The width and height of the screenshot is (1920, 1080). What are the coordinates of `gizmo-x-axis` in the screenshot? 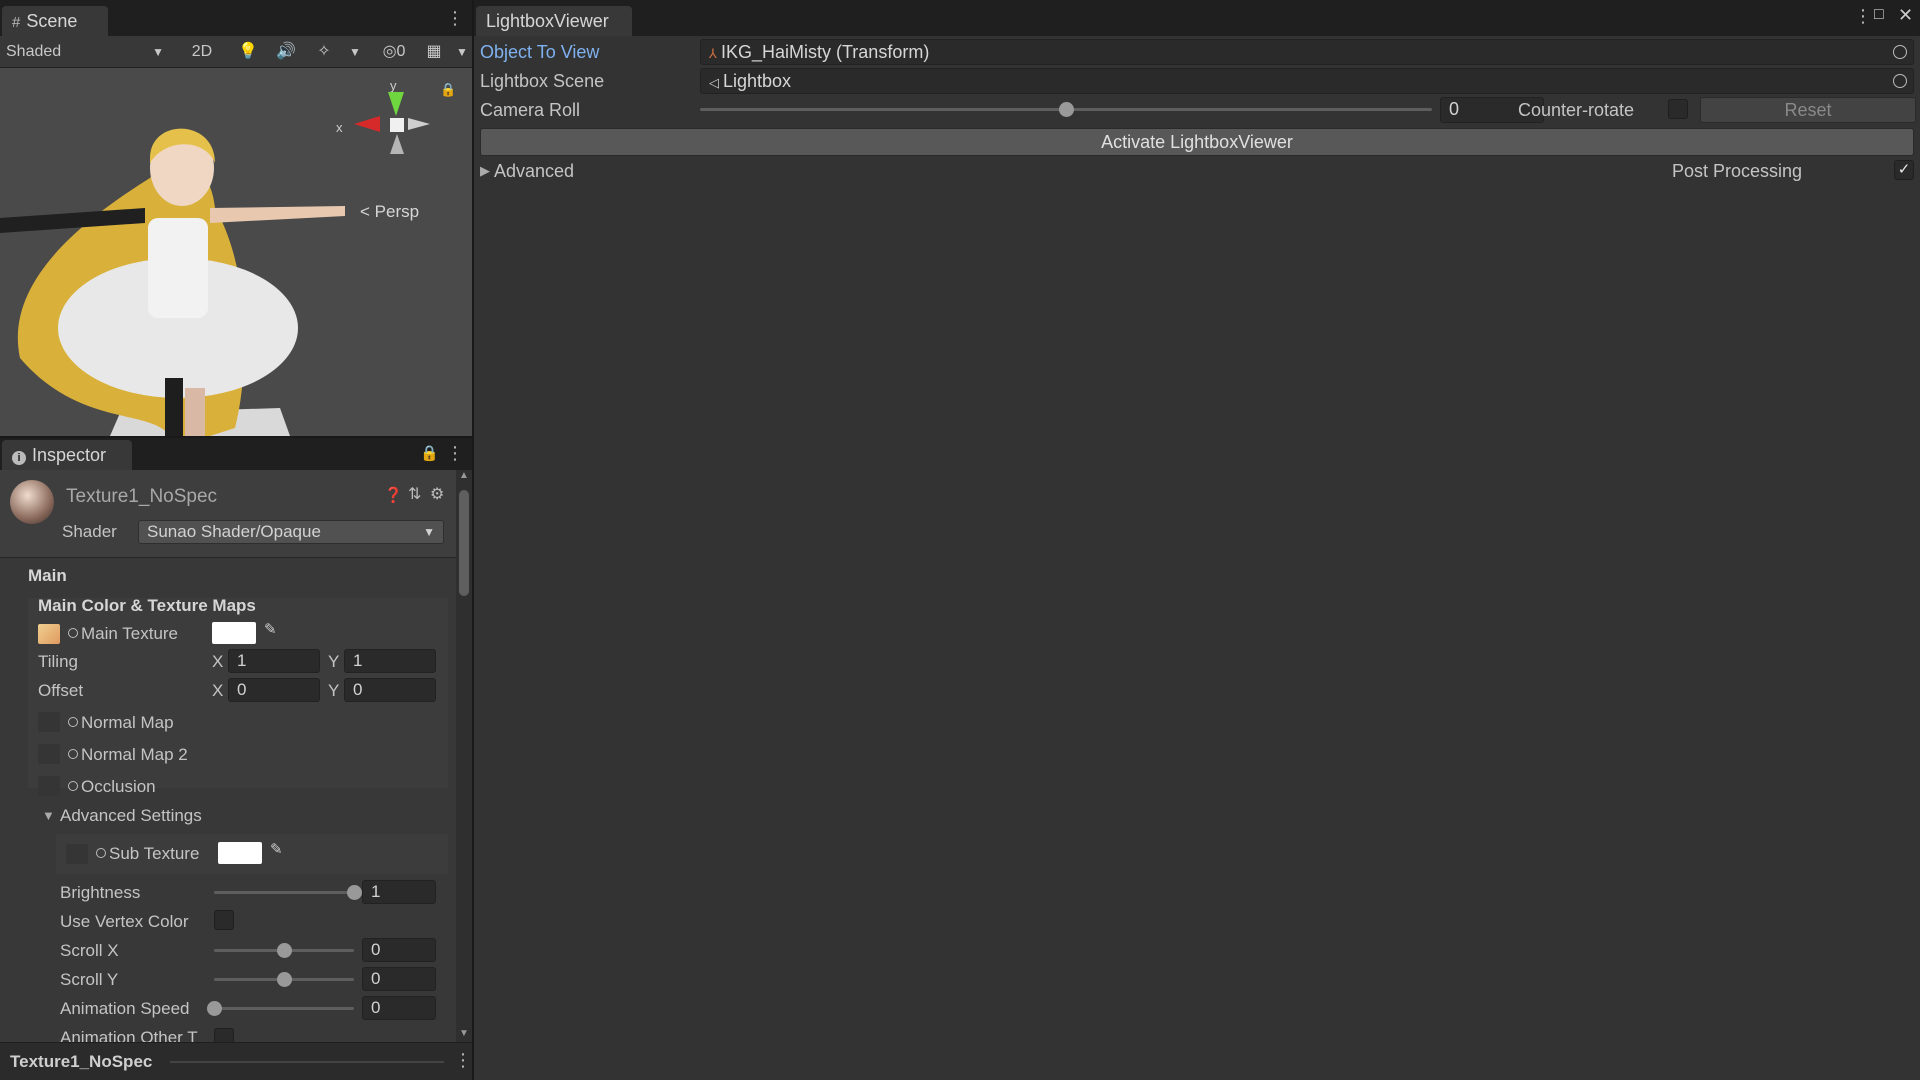 It's located at (367, 124).